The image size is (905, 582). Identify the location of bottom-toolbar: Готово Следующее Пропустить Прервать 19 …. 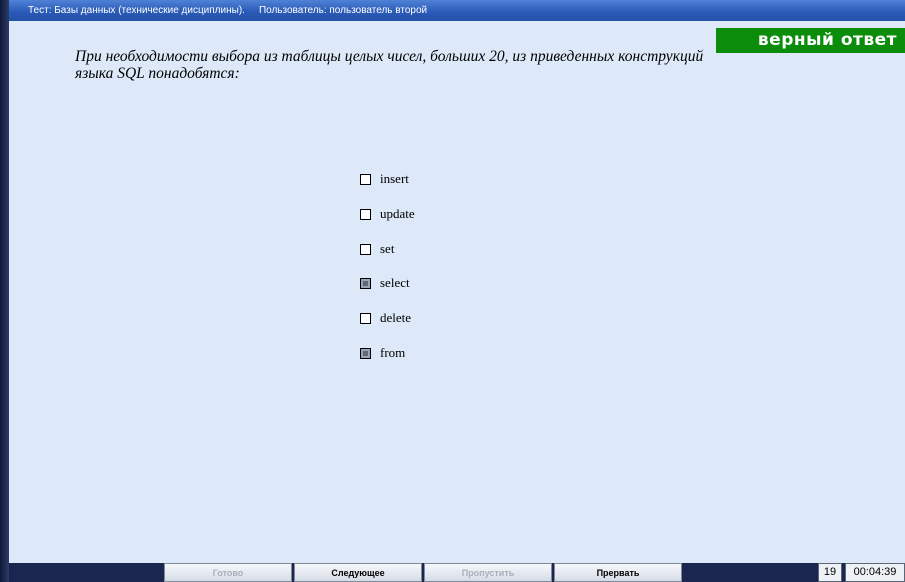
(457, 572).